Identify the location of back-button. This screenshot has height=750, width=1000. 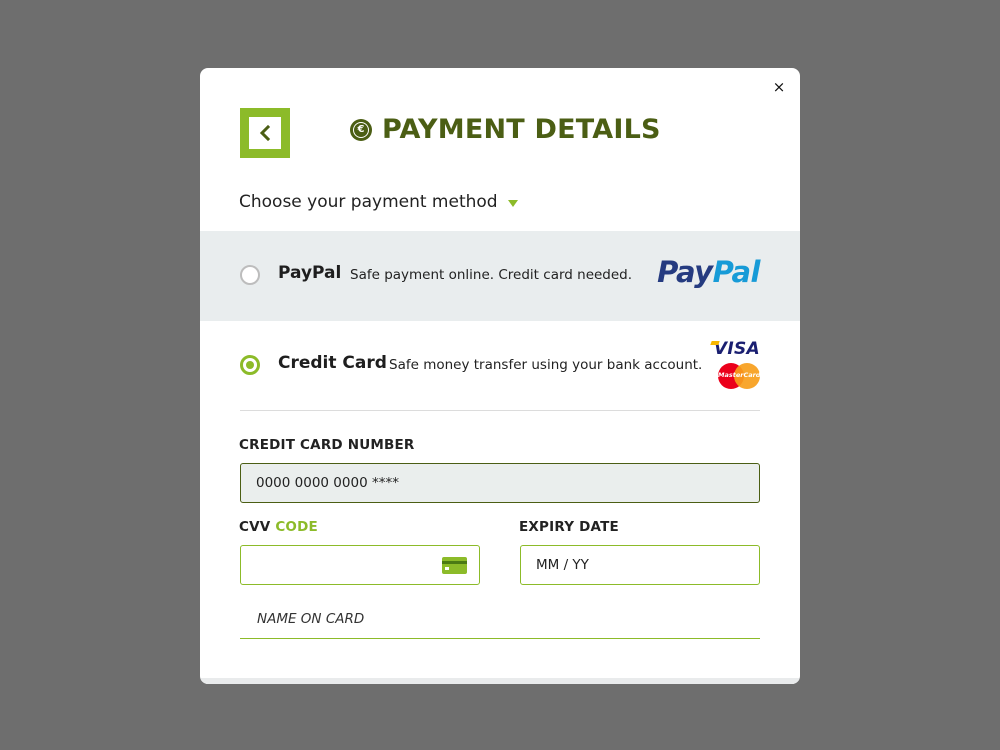
(265, 133).